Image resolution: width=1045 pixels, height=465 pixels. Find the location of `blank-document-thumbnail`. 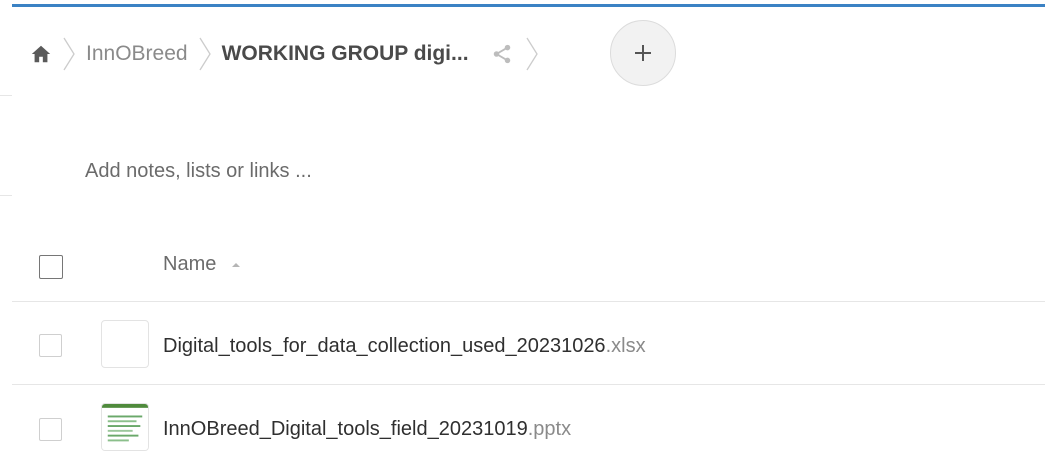

blank-document-thumbnail is located at coordinates (125, 344).